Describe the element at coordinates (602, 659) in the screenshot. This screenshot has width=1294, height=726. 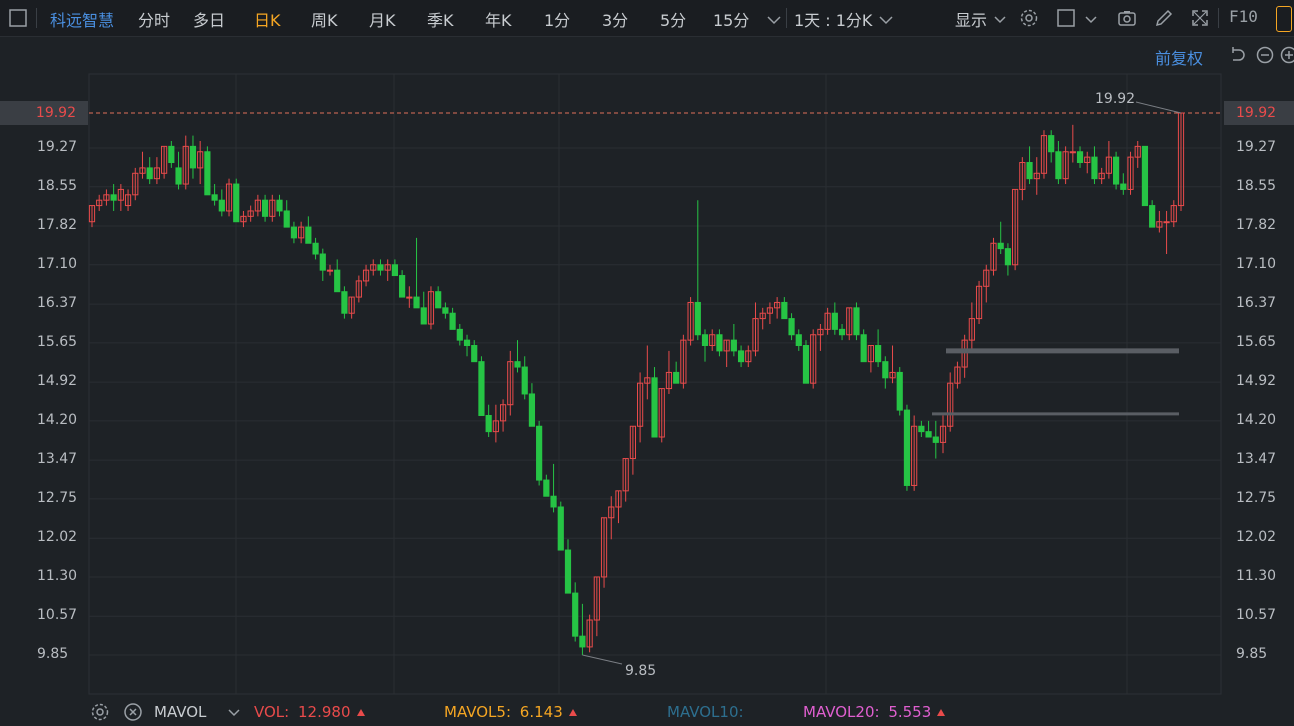
I see `low-annotation-line` at that location.